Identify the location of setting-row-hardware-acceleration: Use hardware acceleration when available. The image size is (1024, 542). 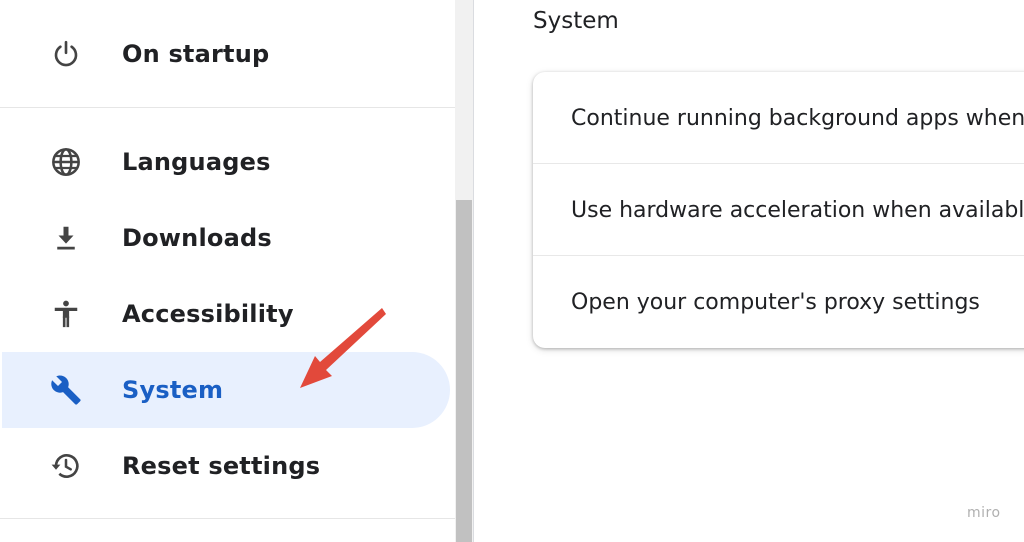
(778, 210).